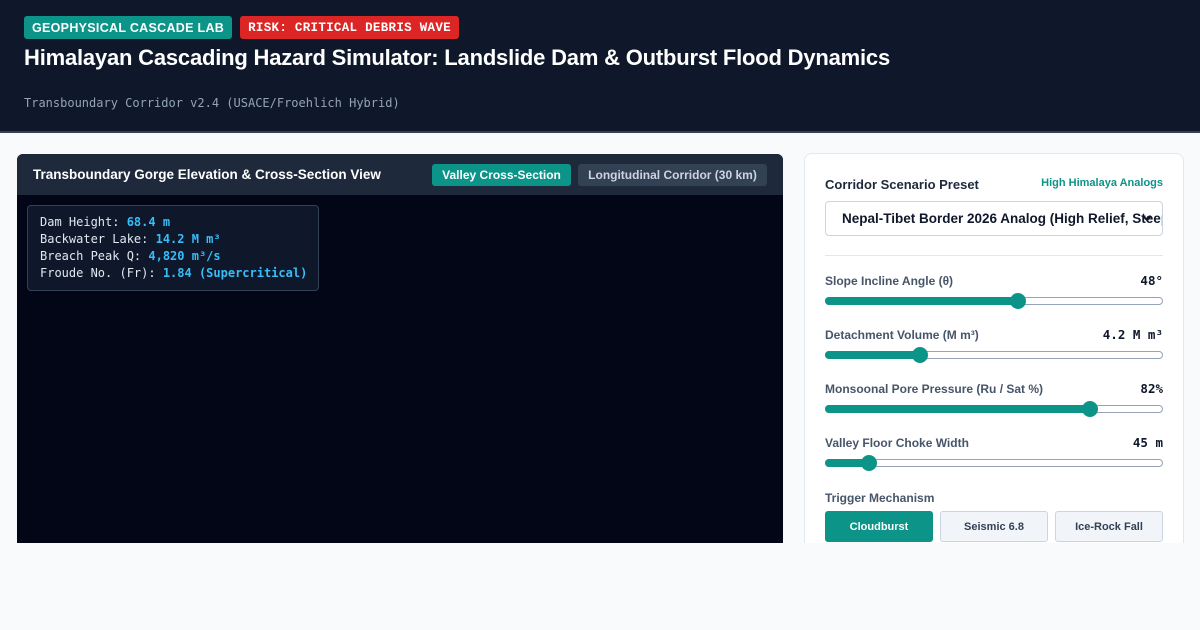 Image resolution: width=1200 pixels, height=630 pixels. Describe the element at coordinates (902, 335) in the screenshot. I see `slider-label: Detachment Volume (M m³)` at that location.